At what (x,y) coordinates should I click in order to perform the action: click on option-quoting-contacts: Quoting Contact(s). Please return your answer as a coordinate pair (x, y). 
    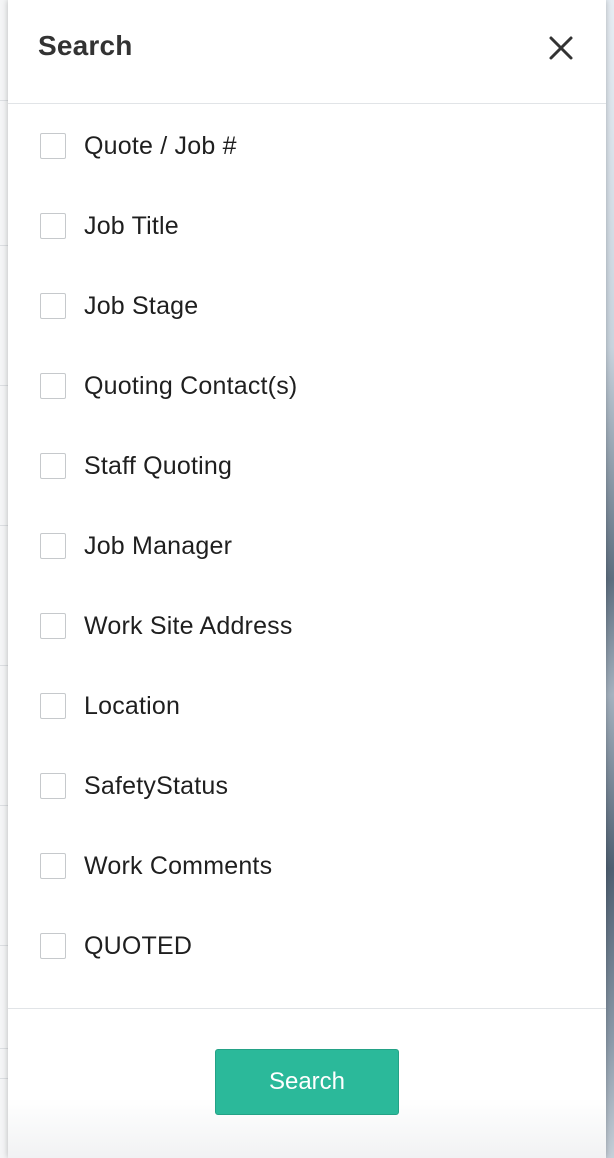
    Looking at the image, I should click on (307, 386).